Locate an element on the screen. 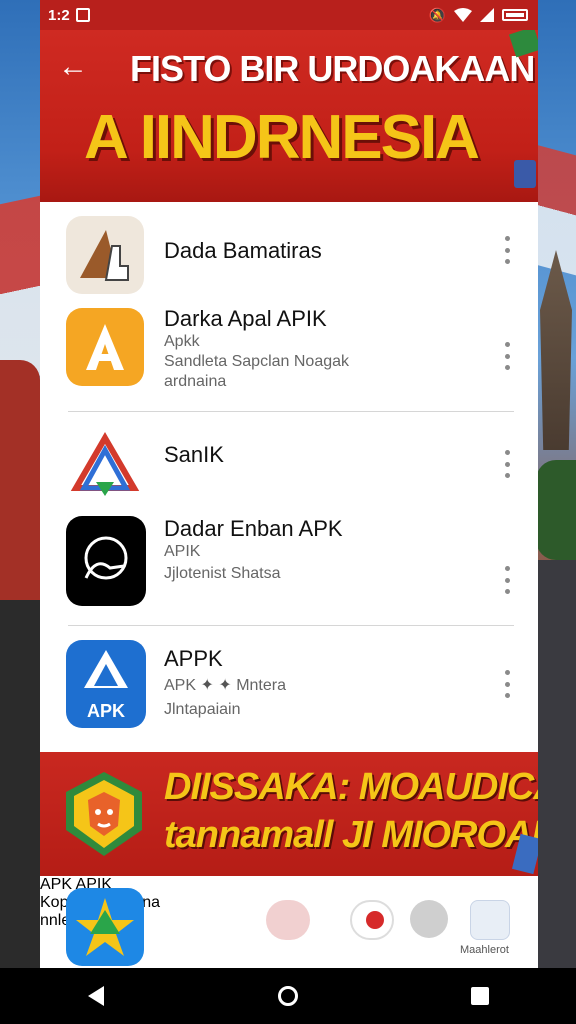 Image resolution: width=576 pixels, height=1024 pixels. status-time: 1:2 is located at coordinates (59, 15).